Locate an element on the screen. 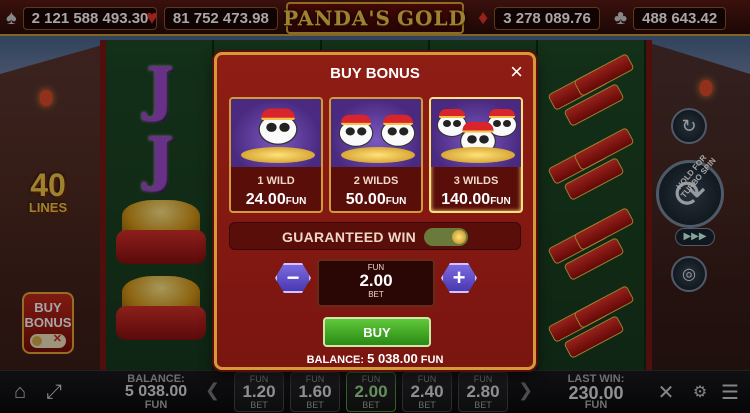 This screenshot has height=413, width=750. bonus-option-3: 3 WILDS 140.00FUN is located at coordinates (476, 155).